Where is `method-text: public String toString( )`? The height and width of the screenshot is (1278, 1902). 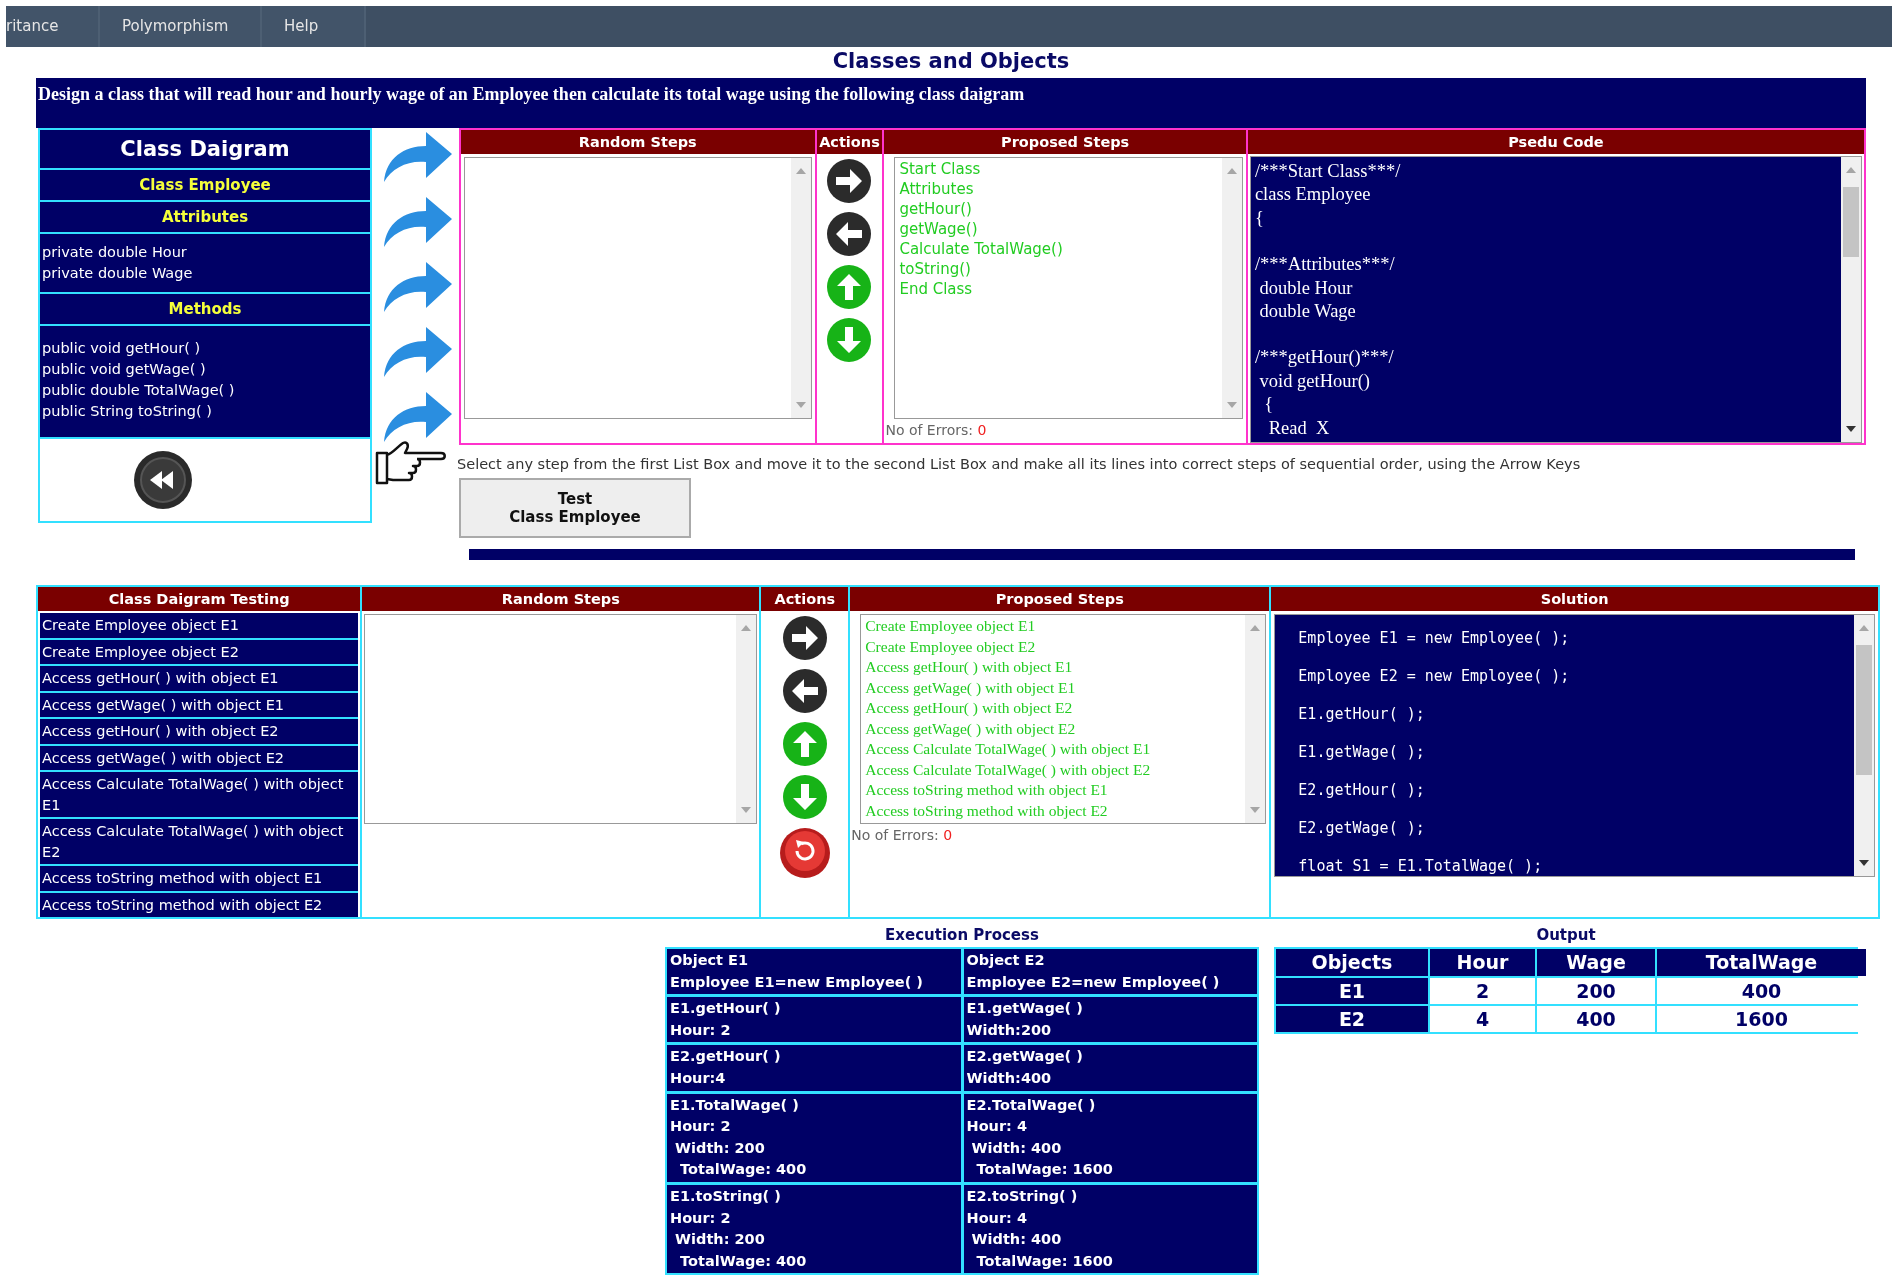 method-text: public String toString( ) is located at coordinates (127, 411).